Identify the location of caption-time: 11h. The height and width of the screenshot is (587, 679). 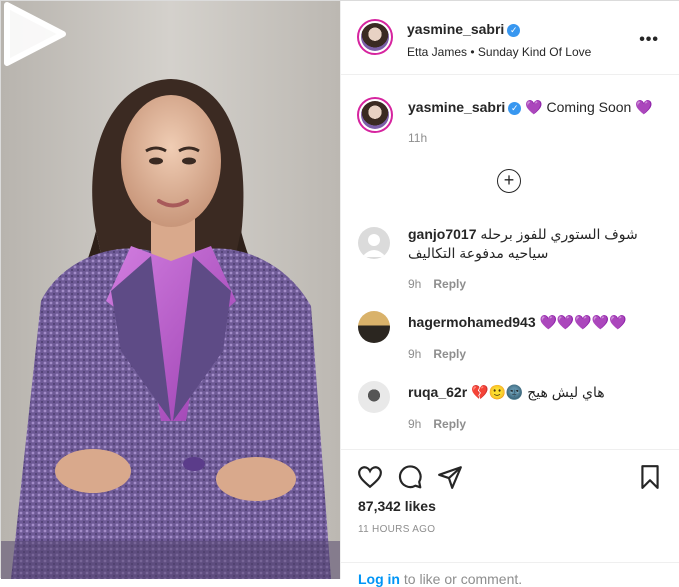
(417, 138).